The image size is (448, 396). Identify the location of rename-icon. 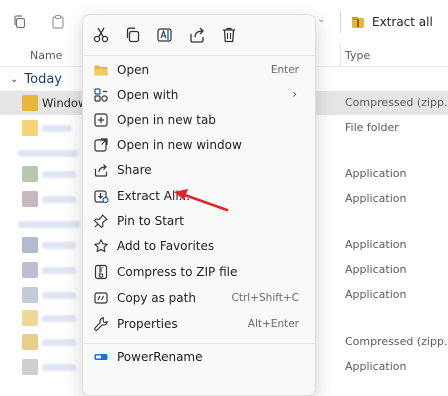
(165, 35).